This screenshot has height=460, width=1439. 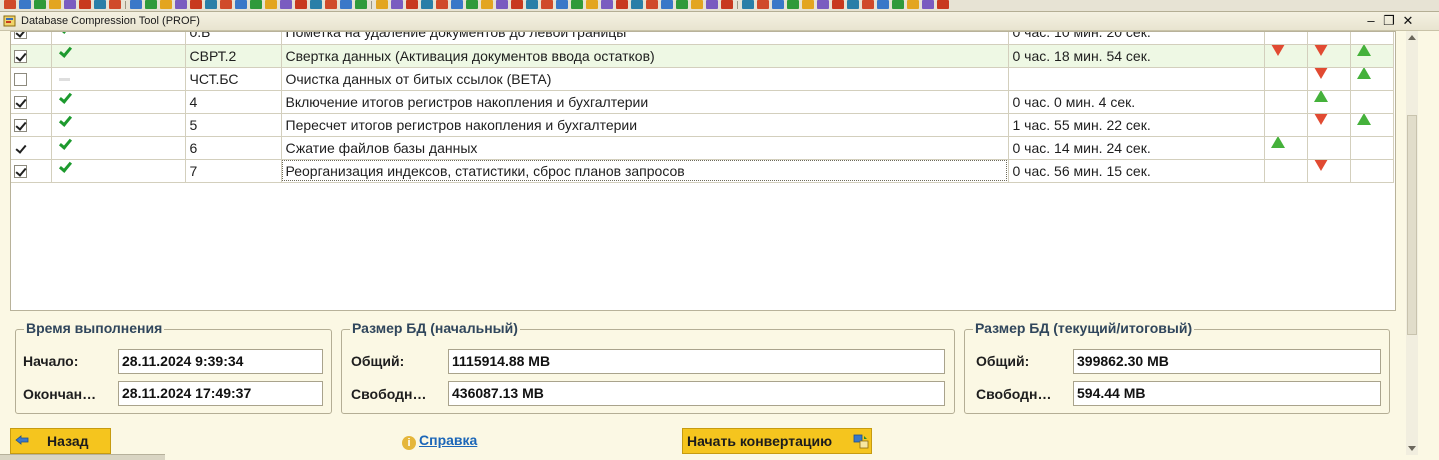 What do you see at coordinates (1412, 224) in the screenshot?
I see `scrollbar-thumb` at bounding box center [1412, 224].